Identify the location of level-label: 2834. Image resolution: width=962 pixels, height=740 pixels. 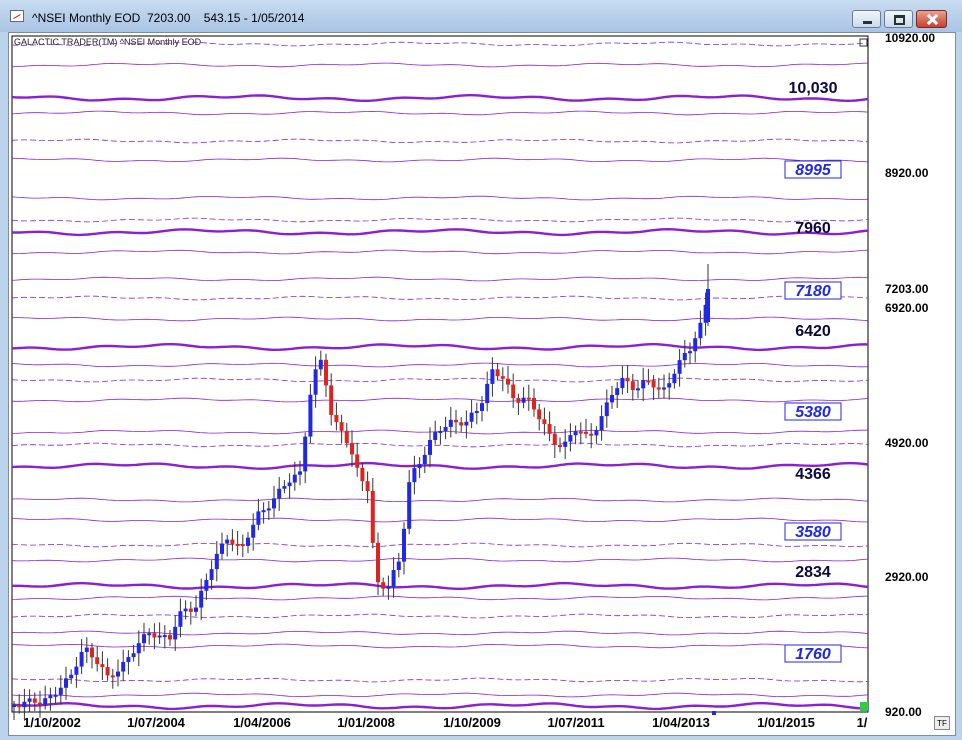
(813, 572).